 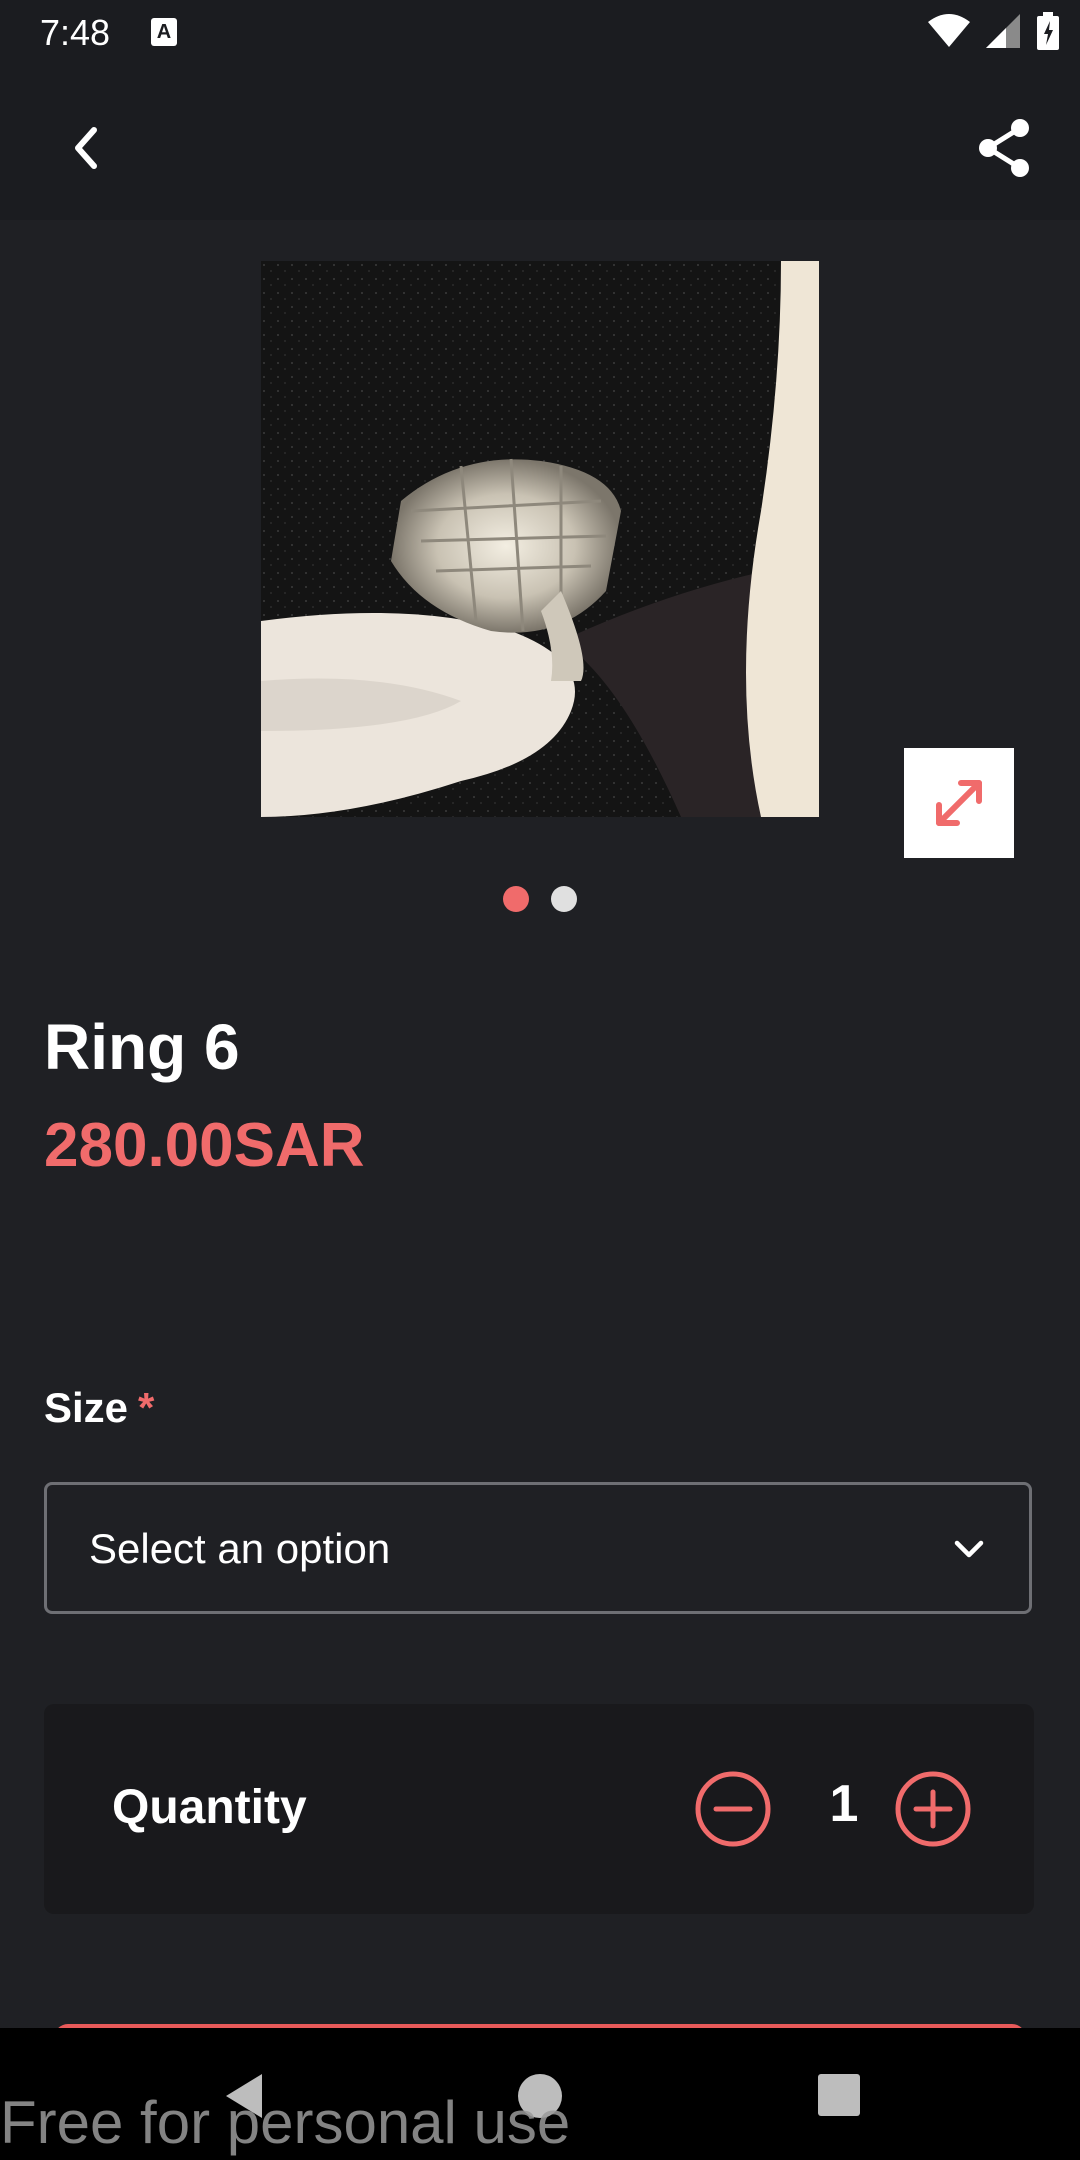 I want to click on zoom-button, so click(x=959, y=803).